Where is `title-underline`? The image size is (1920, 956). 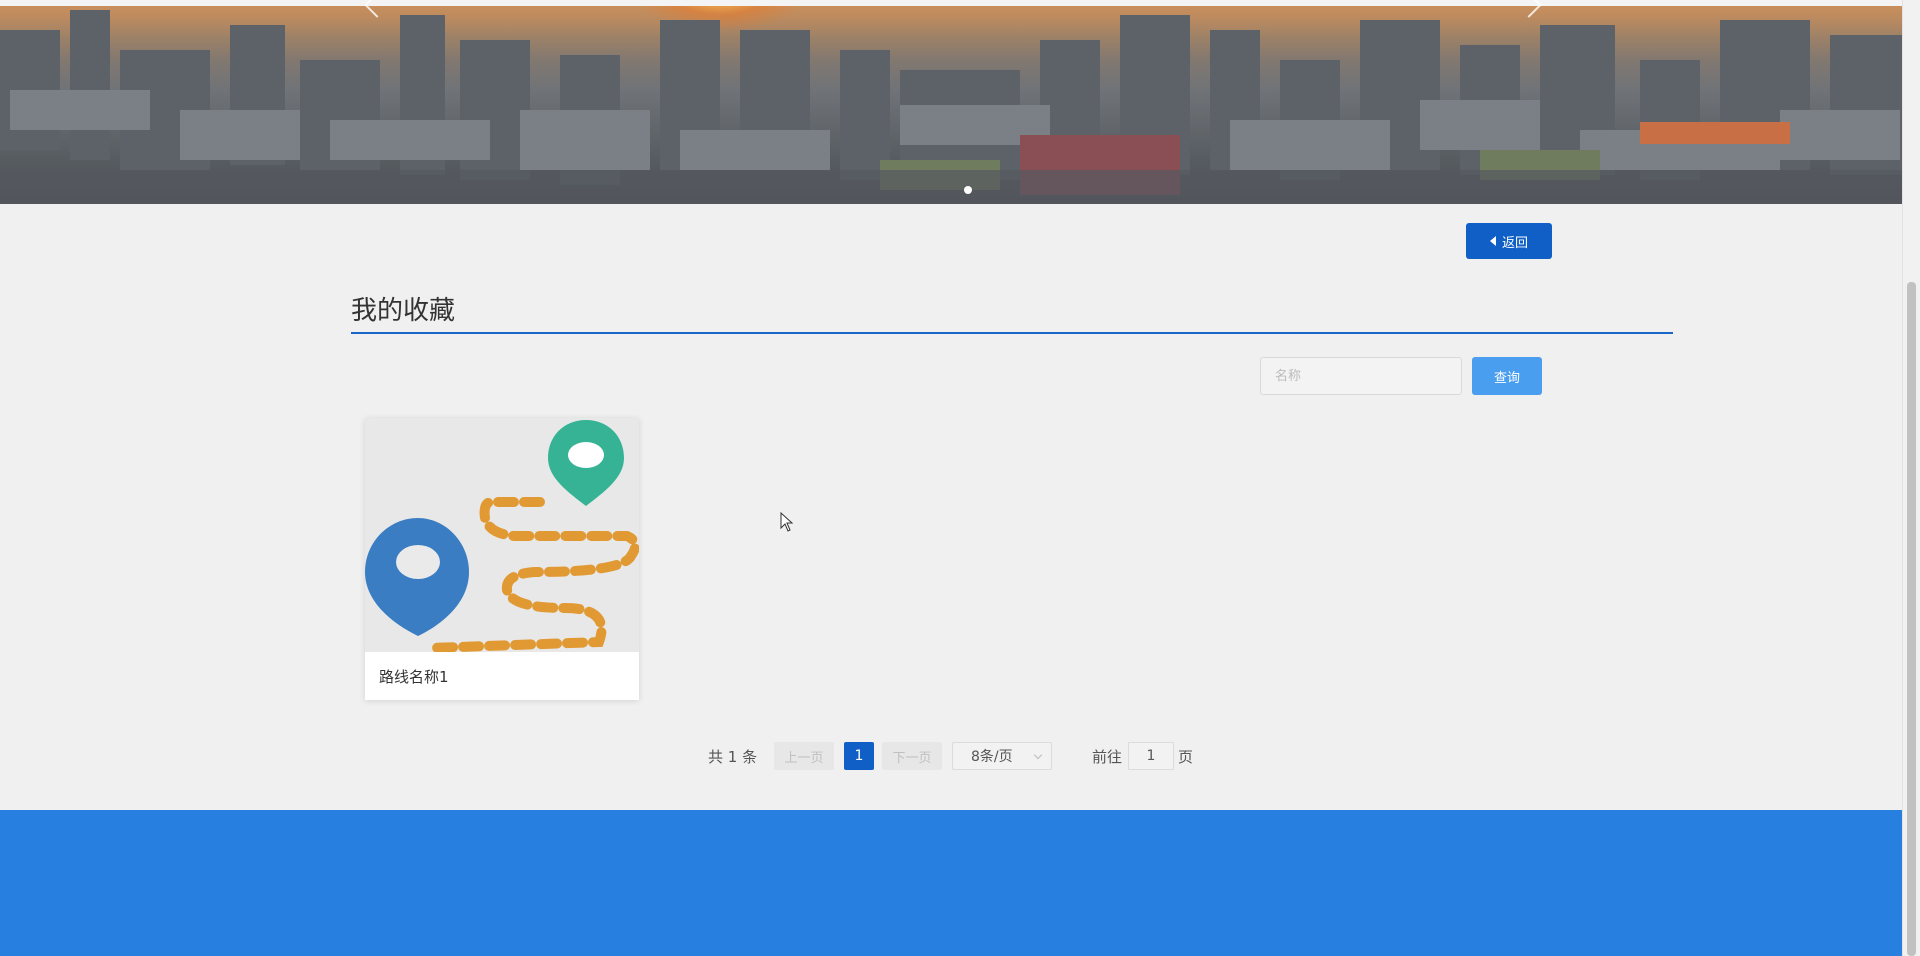 title-underline is located at coordinates (1012, 333).